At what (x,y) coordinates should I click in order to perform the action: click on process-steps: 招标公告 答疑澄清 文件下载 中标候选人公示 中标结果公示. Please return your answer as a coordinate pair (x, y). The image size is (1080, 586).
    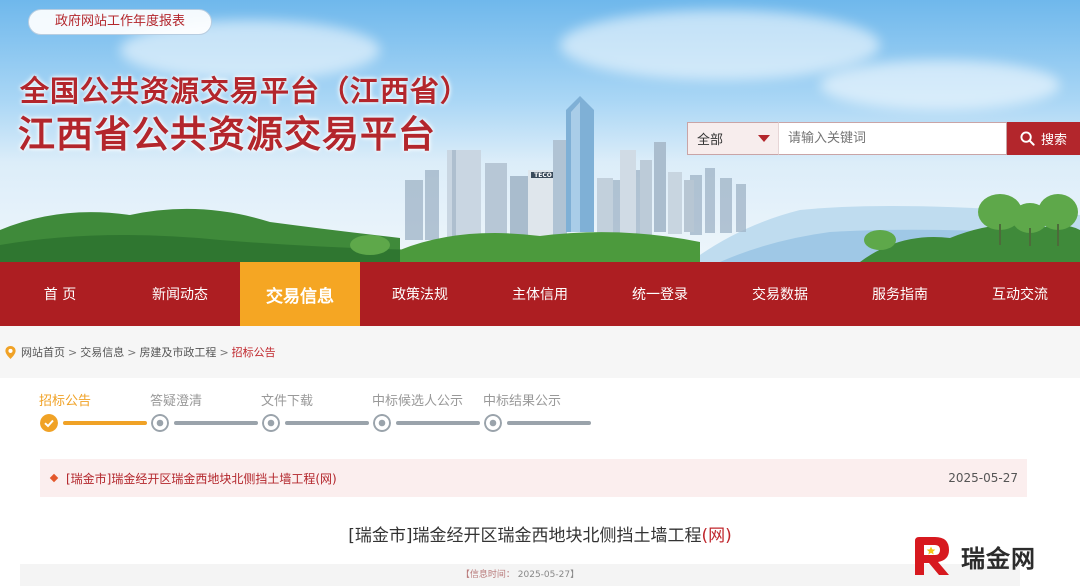
    Looking at the image, I should click on (339, 413).